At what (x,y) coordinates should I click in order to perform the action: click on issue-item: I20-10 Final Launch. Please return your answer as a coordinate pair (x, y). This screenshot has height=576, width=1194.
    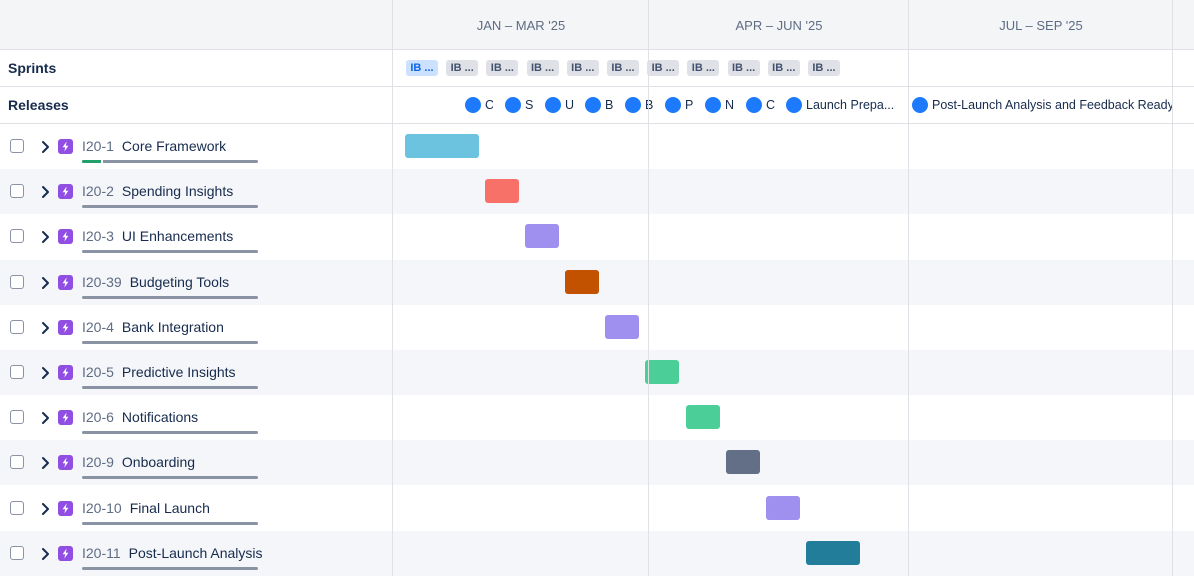
    Looking at the image, I should click on (146, 508).